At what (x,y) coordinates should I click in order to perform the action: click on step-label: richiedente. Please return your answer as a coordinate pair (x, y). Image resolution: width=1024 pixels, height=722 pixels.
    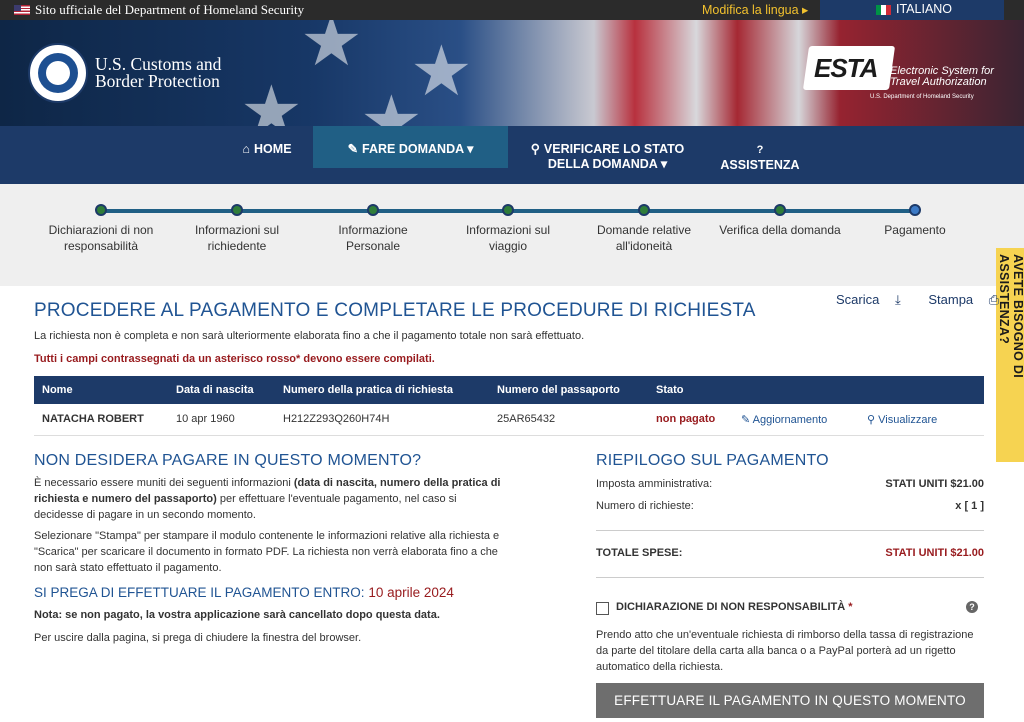
    Looking at the image, I should click on (237, 246).